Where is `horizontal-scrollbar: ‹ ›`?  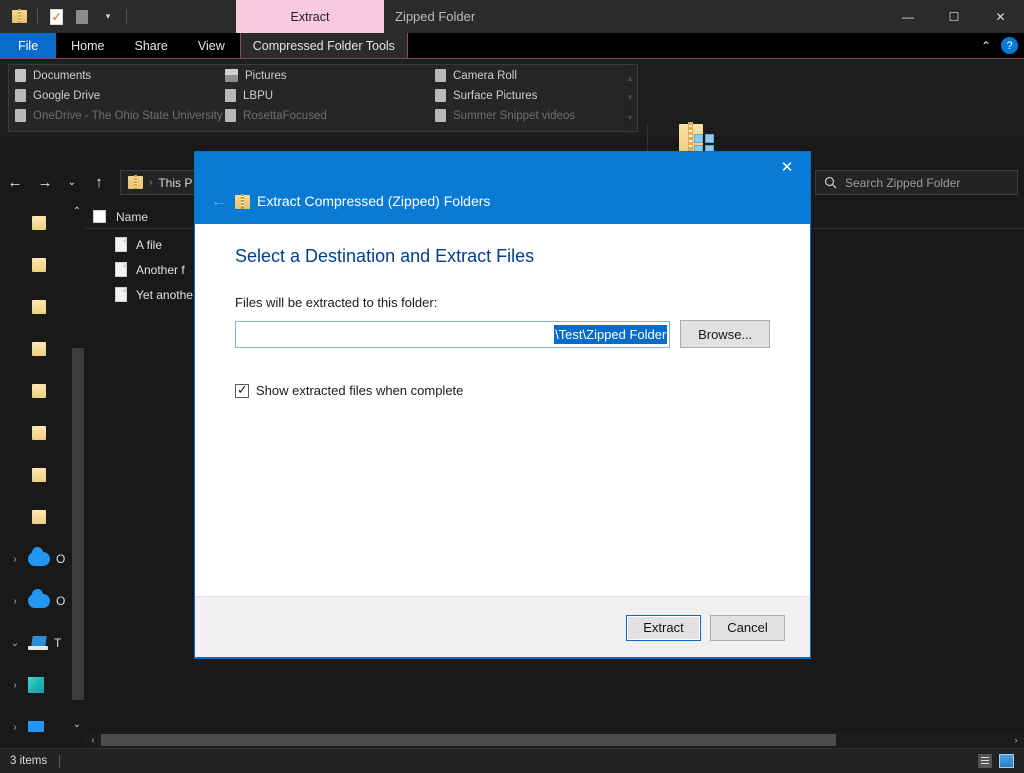 horizontal-scrollbar: ‹ › is located at coordinates (554, 740).